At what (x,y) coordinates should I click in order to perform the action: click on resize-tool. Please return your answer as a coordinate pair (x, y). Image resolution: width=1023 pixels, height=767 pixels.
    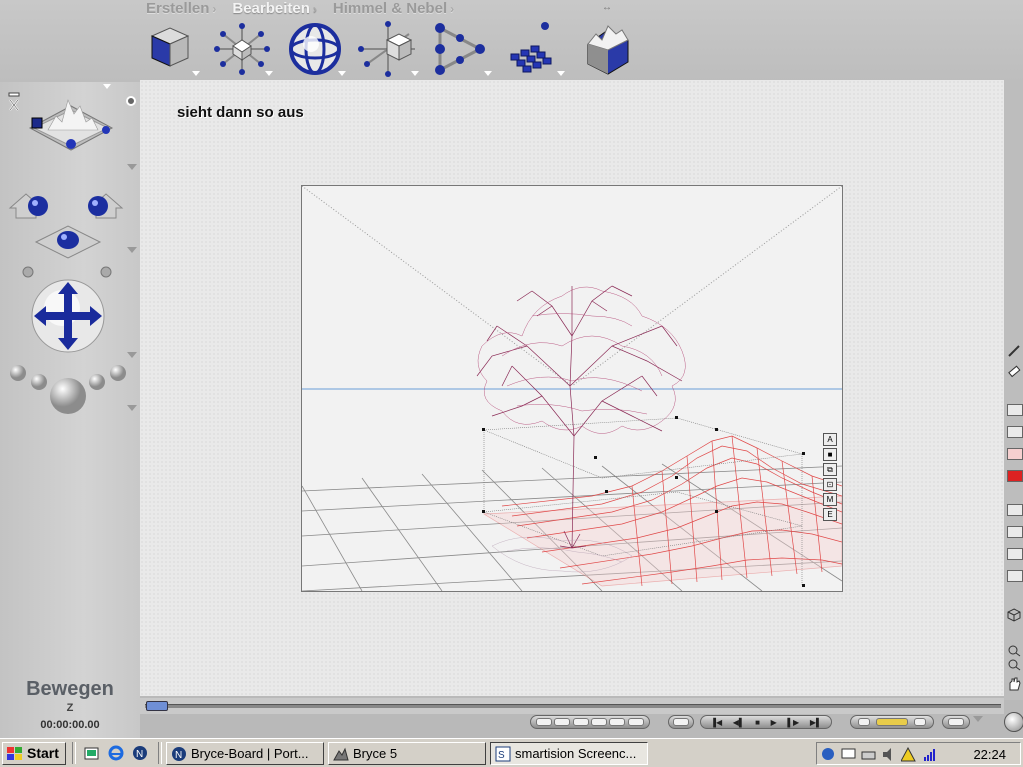
    Looking at the image, I should click on (242, 49).